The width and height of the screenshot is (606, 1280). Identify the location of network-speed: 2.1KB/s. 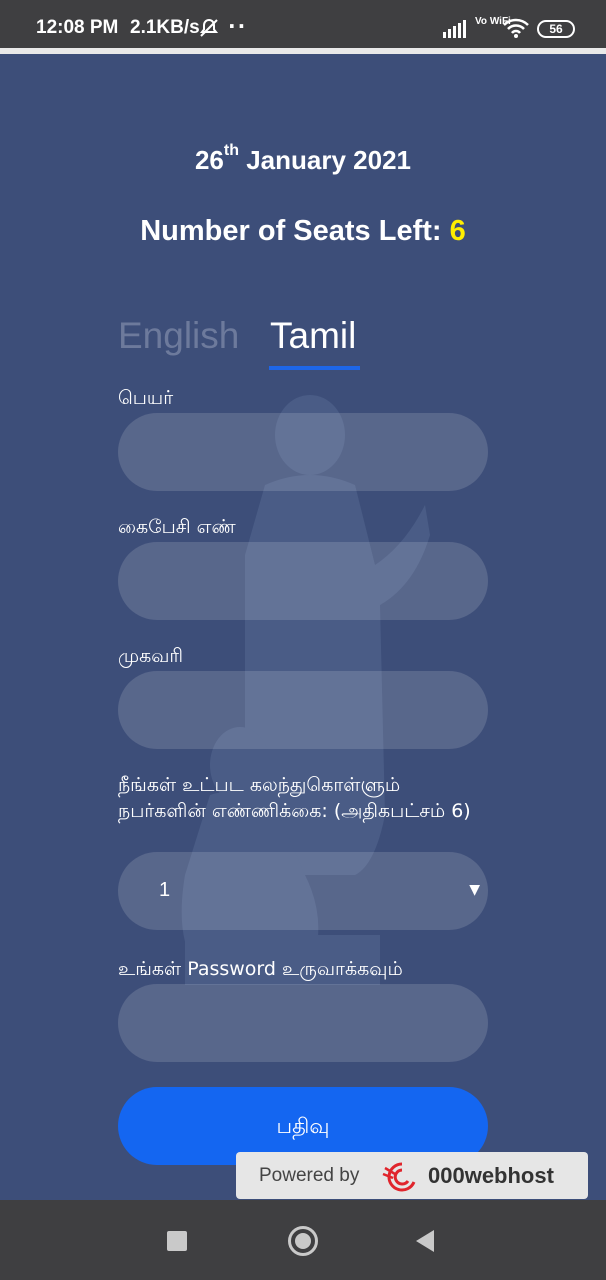
(165, 27).